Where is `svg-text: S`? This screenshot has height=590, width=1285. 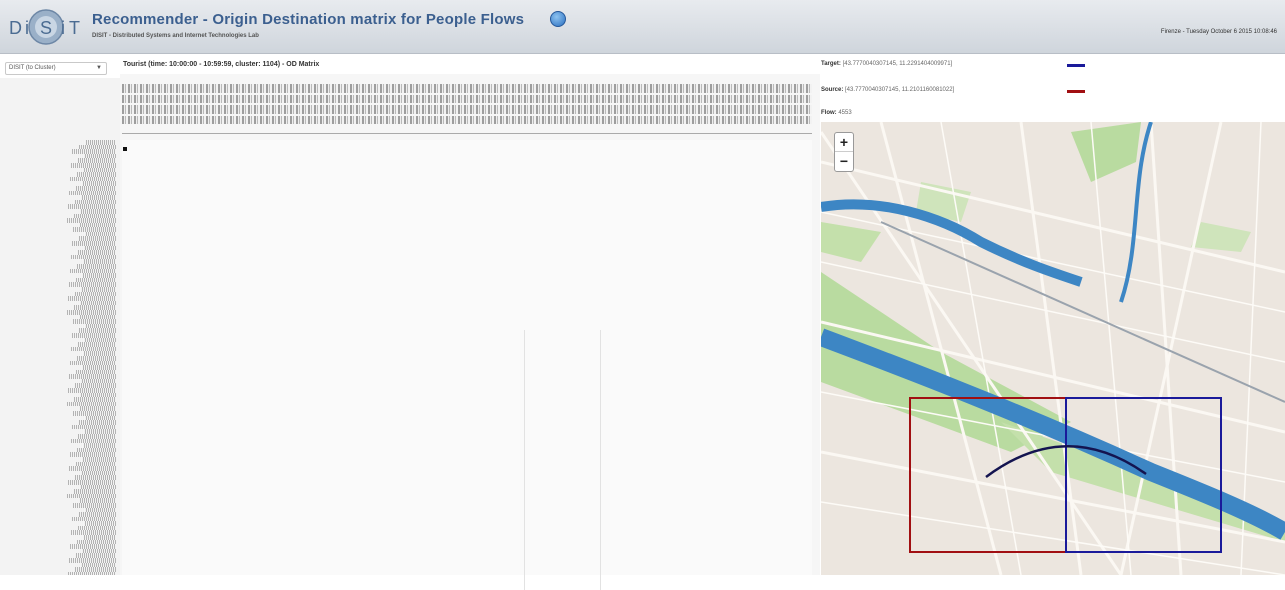 svg-text: S is located at coordinates (46, 28).